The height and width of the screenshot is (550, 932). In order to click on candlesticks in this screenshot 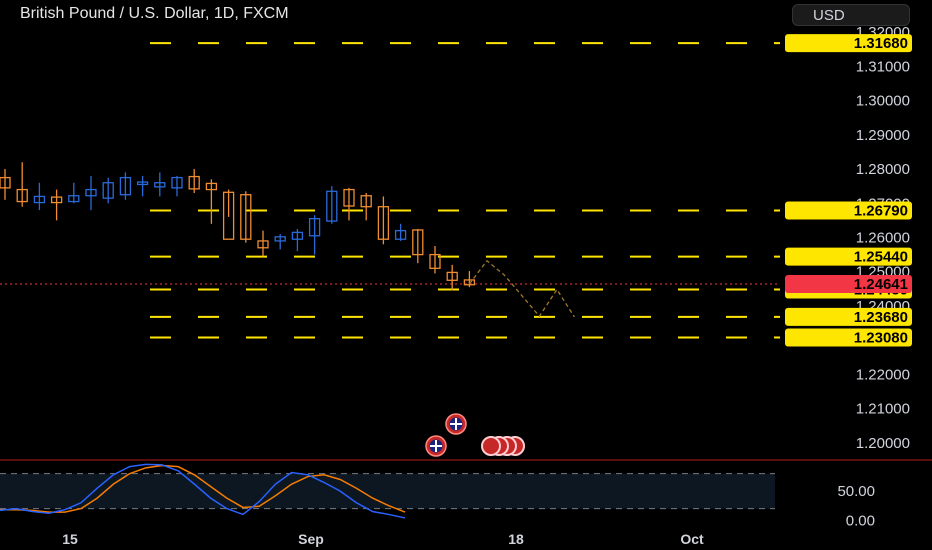, I will do `click(238, 226)`.